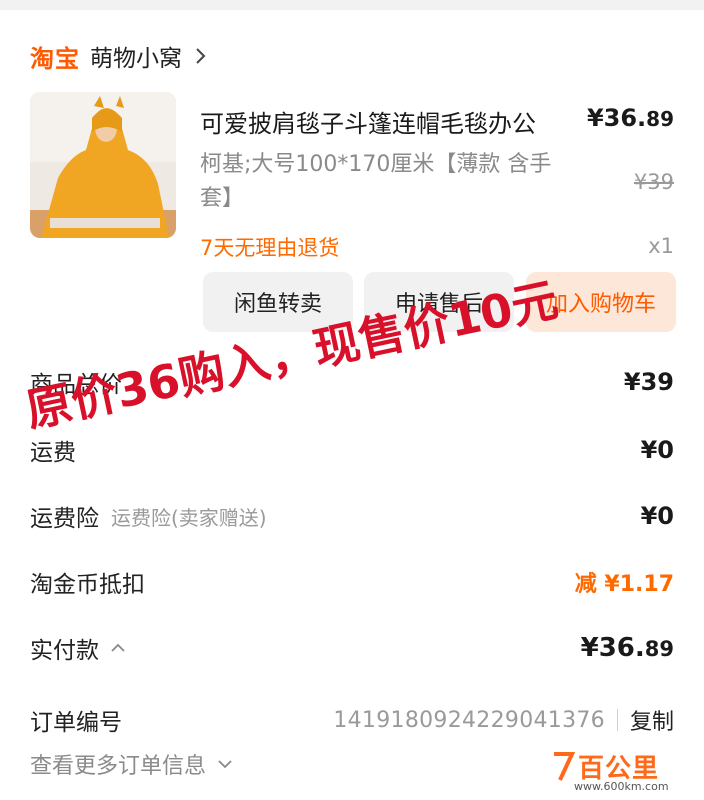 The height and width of the screenshot is (800, 704). I want to click on shipping-label: 运费, so click(53, 453).